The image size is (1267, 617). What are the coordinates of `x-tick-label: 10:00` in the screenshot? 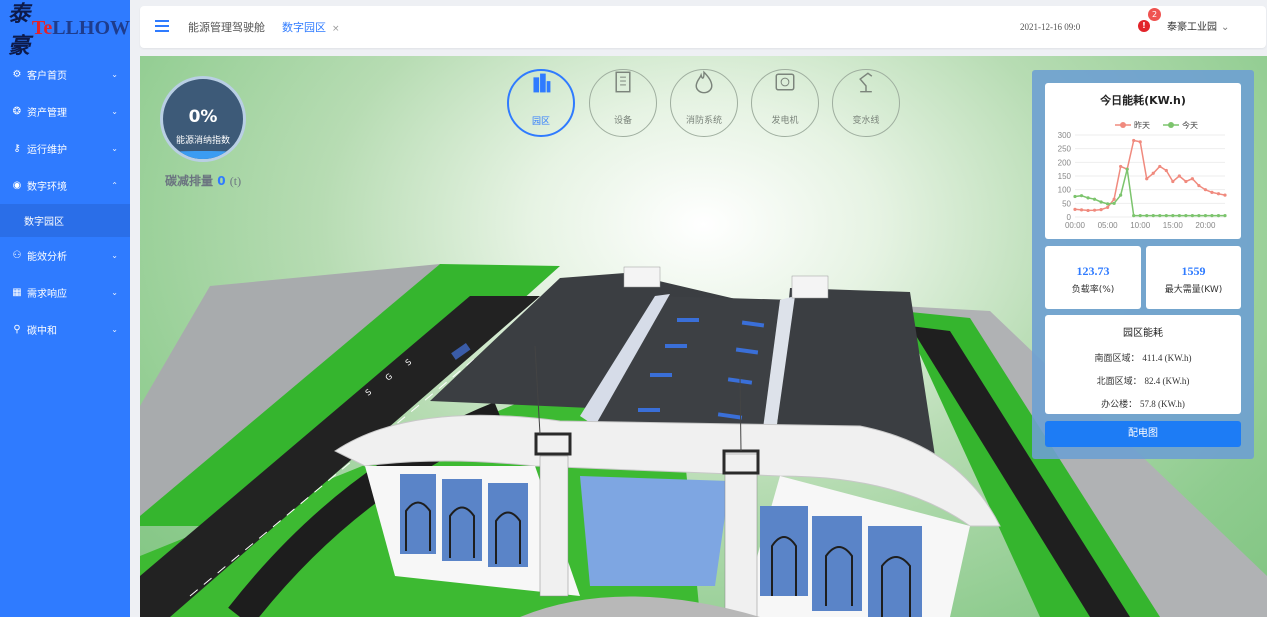 It's located at (1140, 225).